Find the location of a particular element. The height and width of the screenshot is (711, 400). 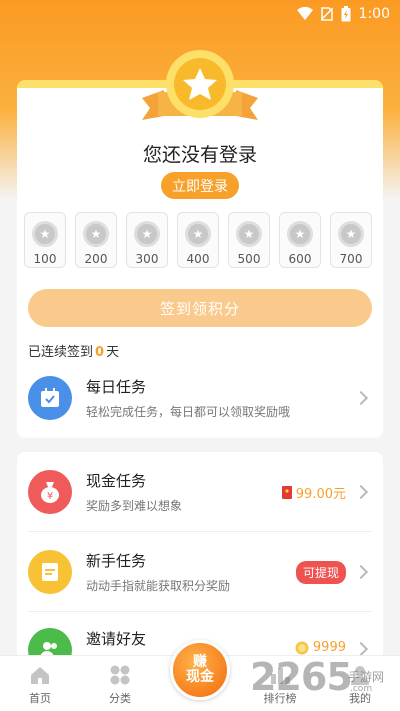

checkin-day: ★ 600 is located at coordinates (300, 240).